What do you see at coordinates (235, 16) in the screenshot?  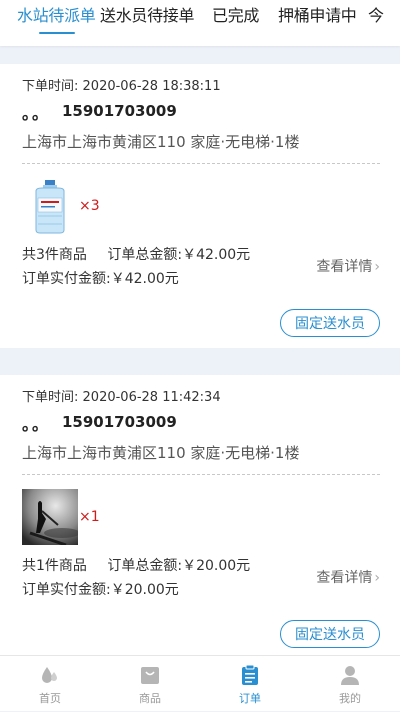 I see `tab-completed: 已完成` at bounding box center [235, 16].